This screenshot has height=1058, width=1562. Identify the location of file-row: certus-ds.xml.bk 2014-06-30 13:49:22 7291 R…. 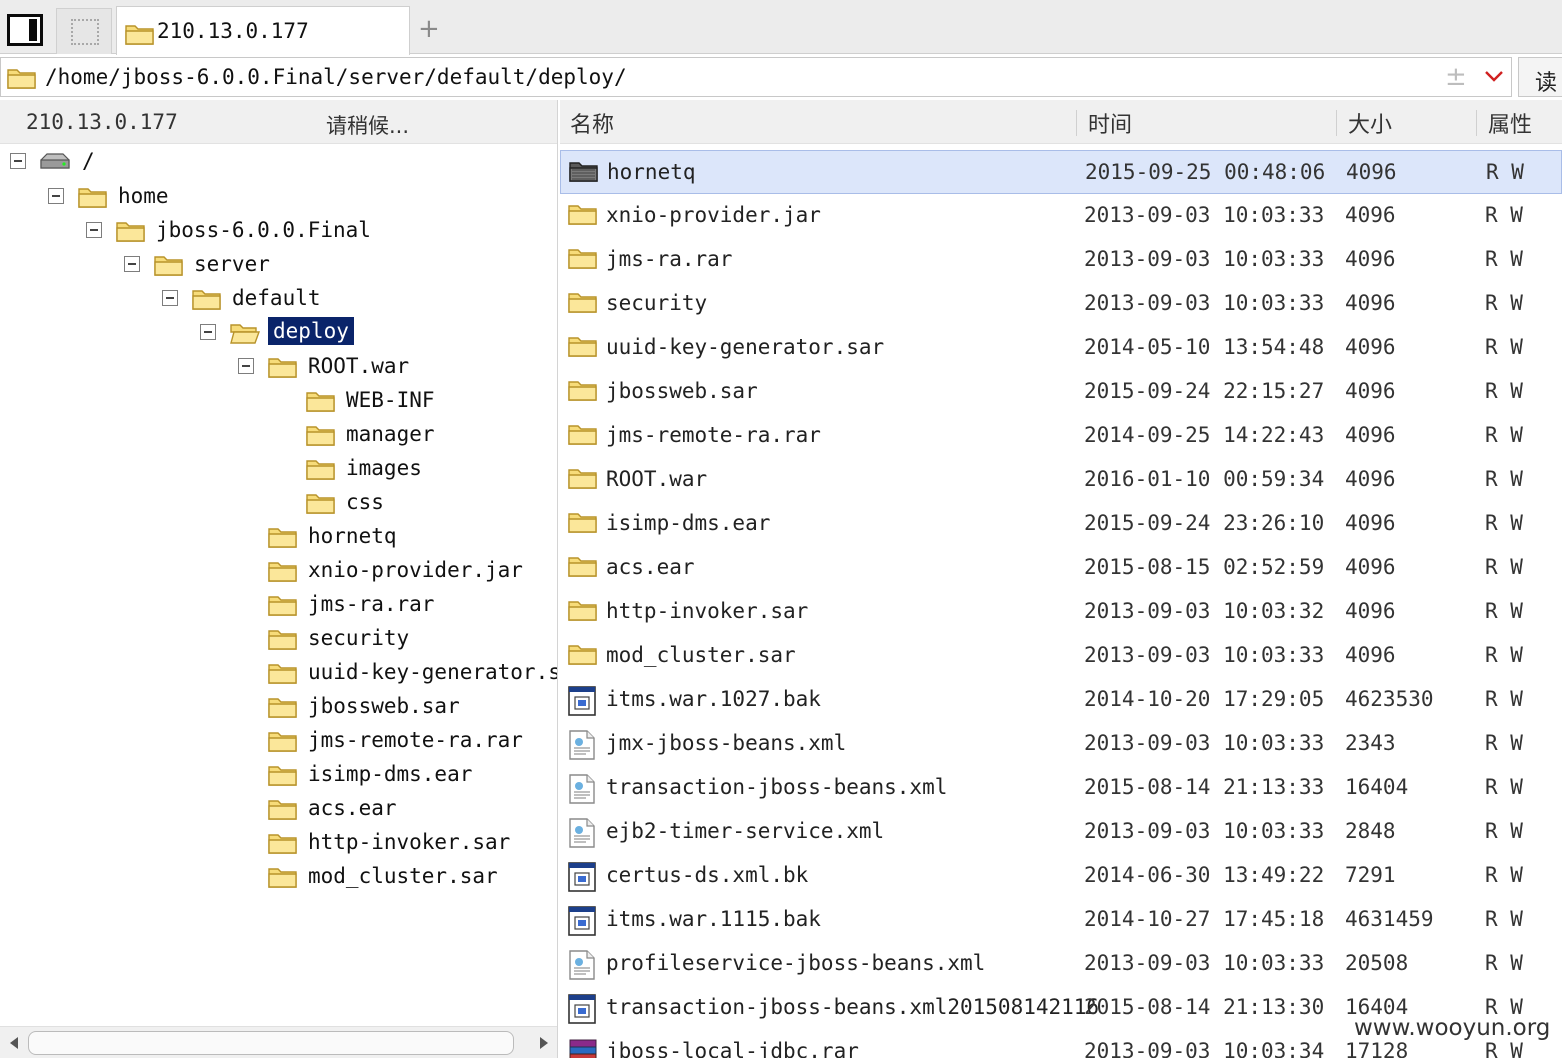
(1061, 876).